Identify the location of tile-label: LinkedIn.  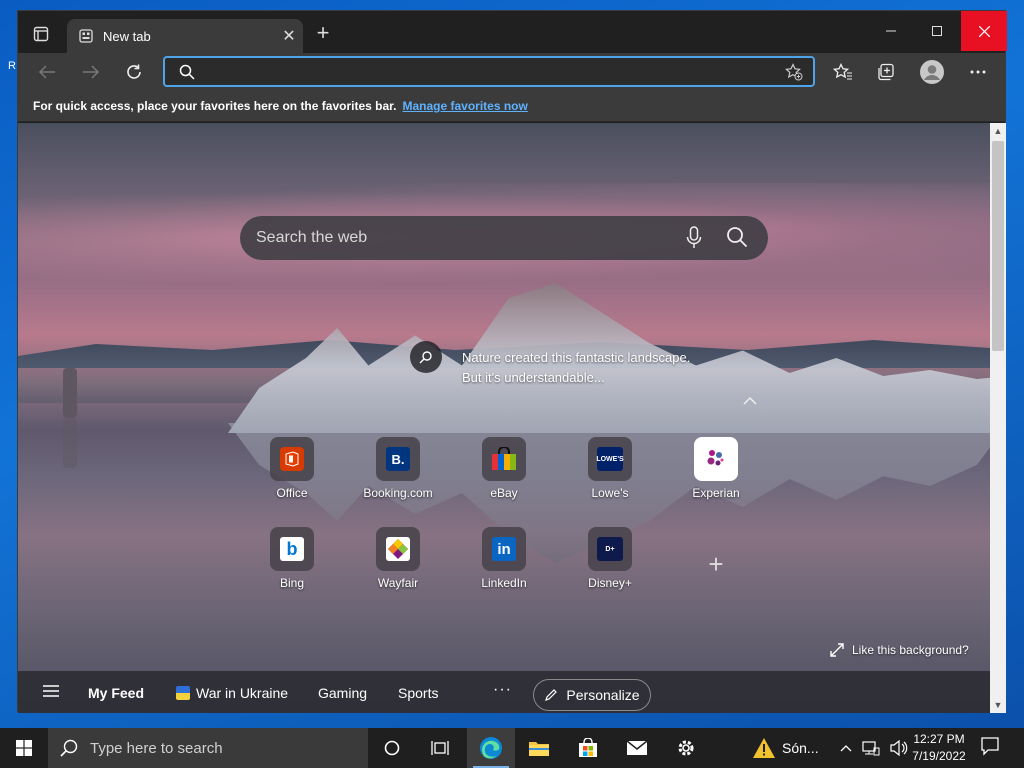
(504, 583).